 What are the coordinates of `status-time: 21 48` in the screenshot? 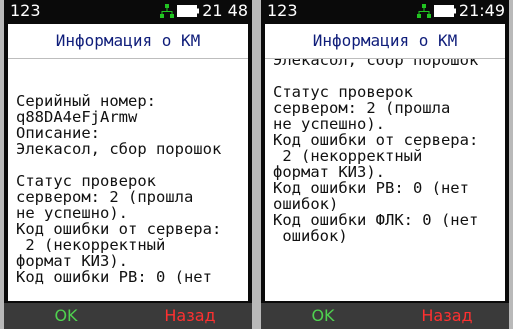 It's located at (225, 10).